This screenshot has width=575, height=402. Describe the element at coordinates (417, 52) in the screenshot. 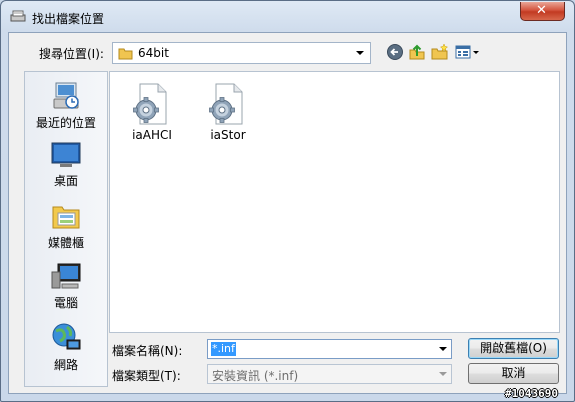

I see `up-folder-icon` at that location.